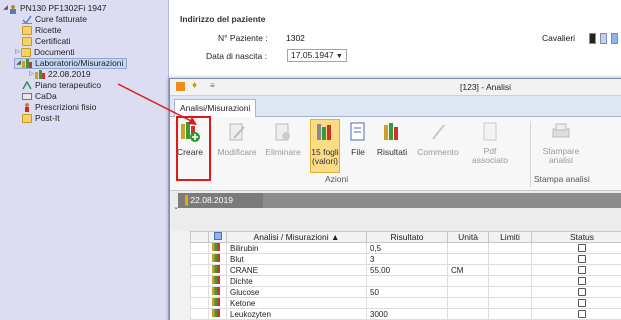  I want to click on tree-item-ricette: Ricette, so click(41, 30).